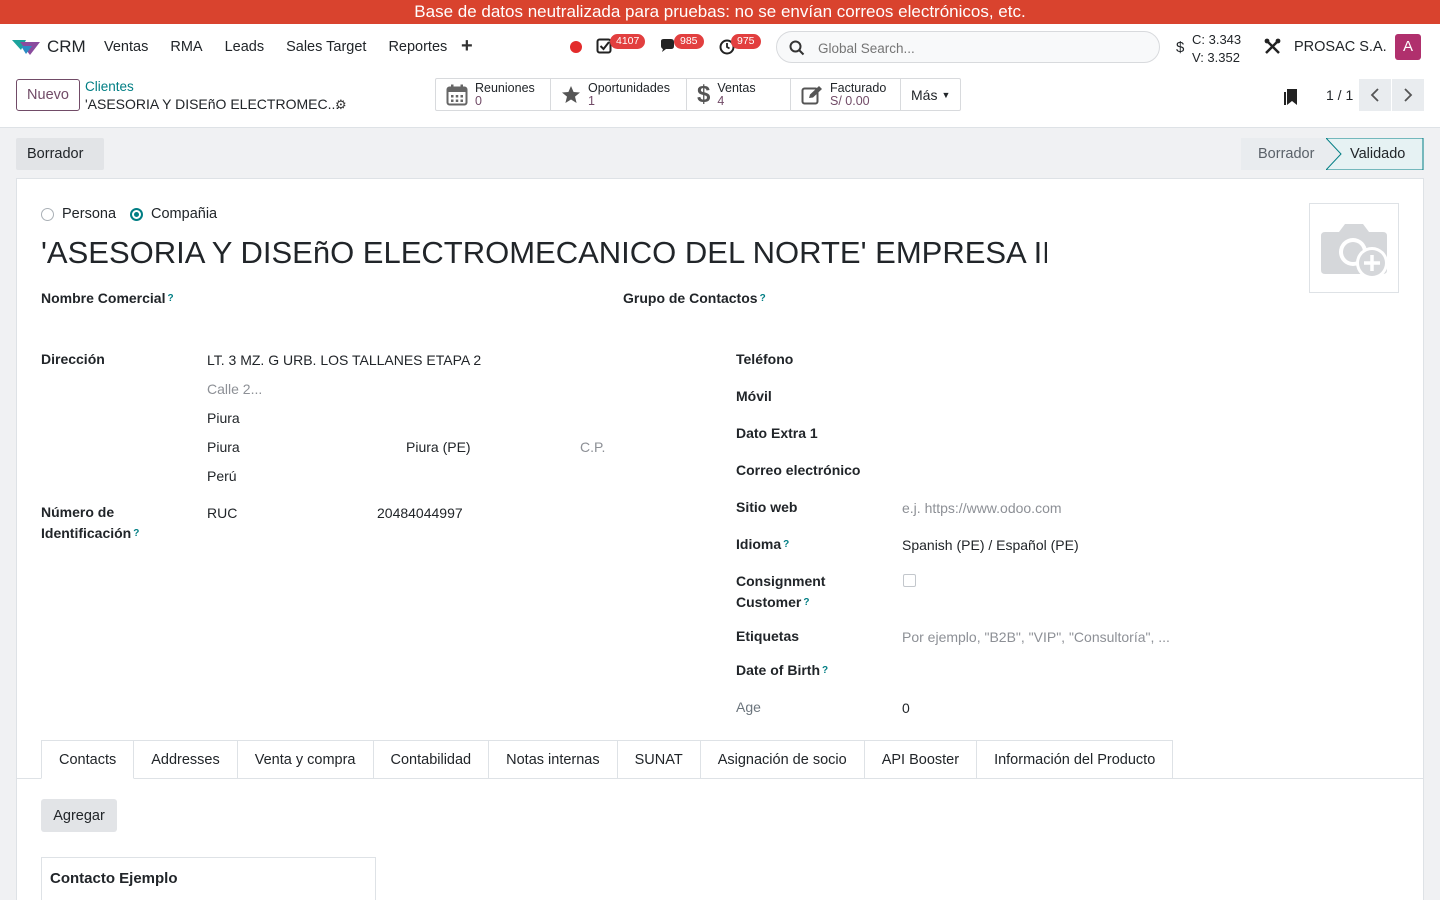 The height and width of the screenshot is (900, 1440). I want to click on company-type-selector: Persona Compañia, so click(129, 214).